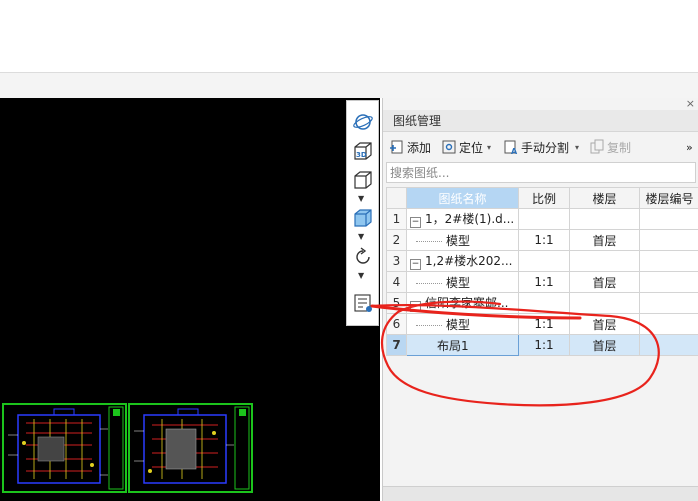 Image resolution: width=698 pixels, height=501 pixels. I want to click on ribbon-separator, so click(349, 85).